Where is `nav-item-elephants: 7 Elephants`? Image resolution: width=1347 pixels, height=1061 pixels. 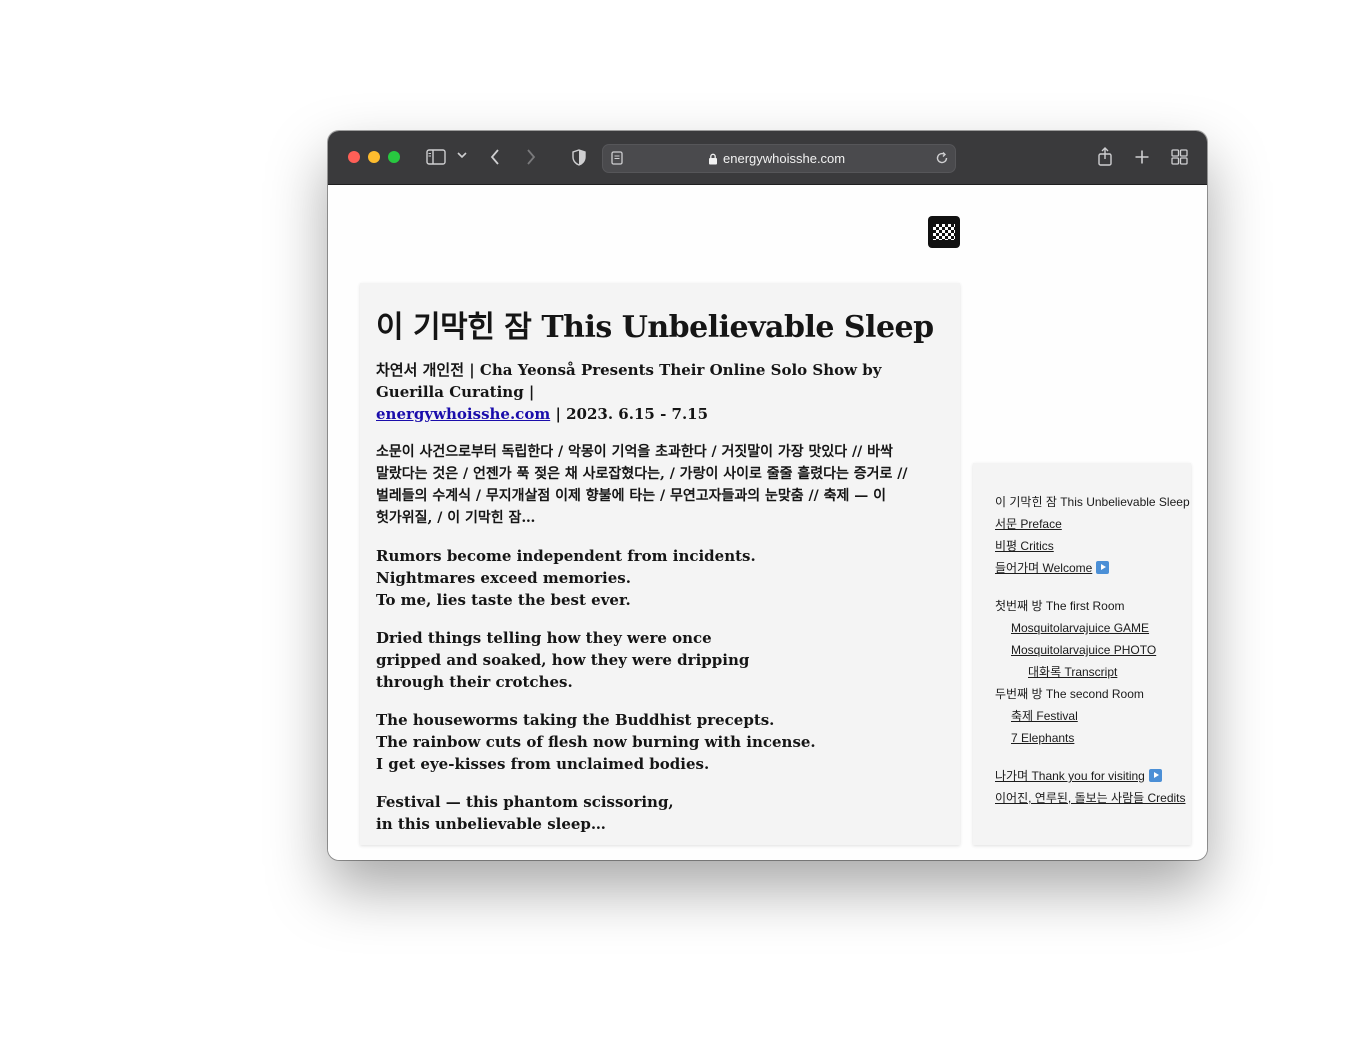
nav-item-elephants: 7 Elephants is located at coordinates (1092, 738).